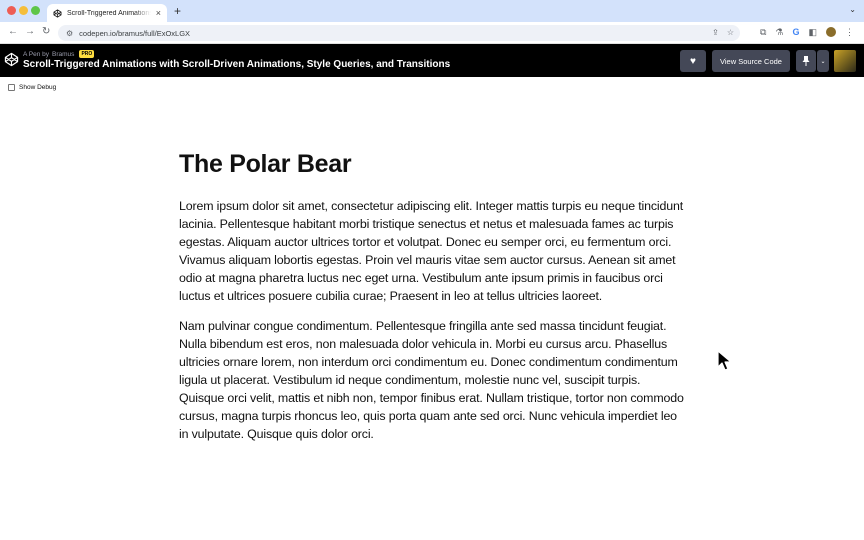 The width and height of the screenshot is (864, 540). What do you see at coordinates (432, 11) in the screenshot?
I see `browser-tab-bar: Scroll-Triggered Animations with × + ⌄` at bounding box center [432, 11].